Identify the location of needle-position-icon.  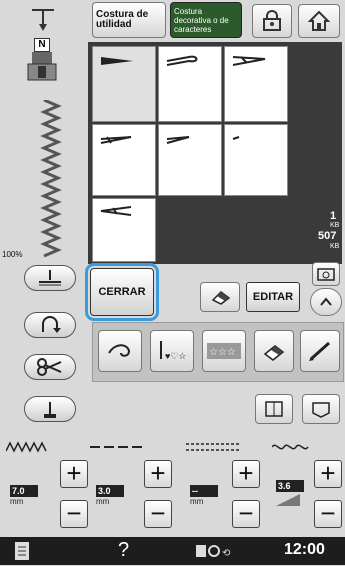
(43, 21).